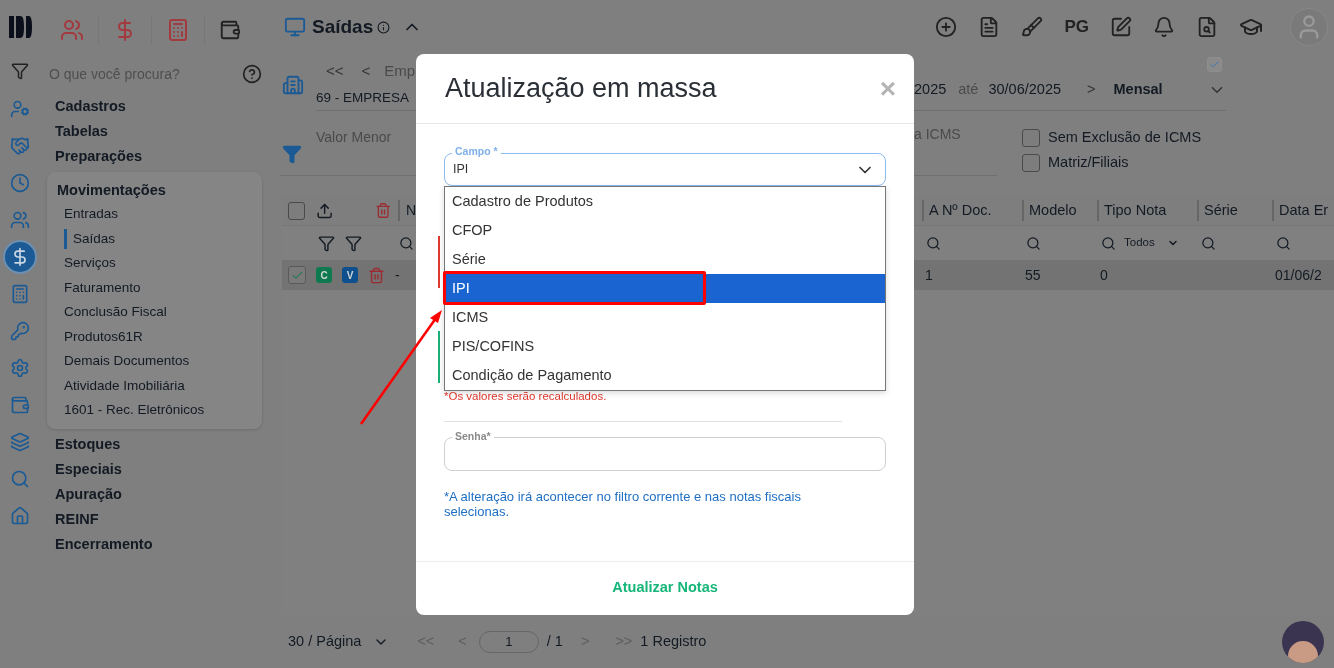 This screenshot has height=668, width=1334. Describe the element at coordinates (363, 98) in the screenshot. I see `company-name: 69 - EMPRESA` at that location.